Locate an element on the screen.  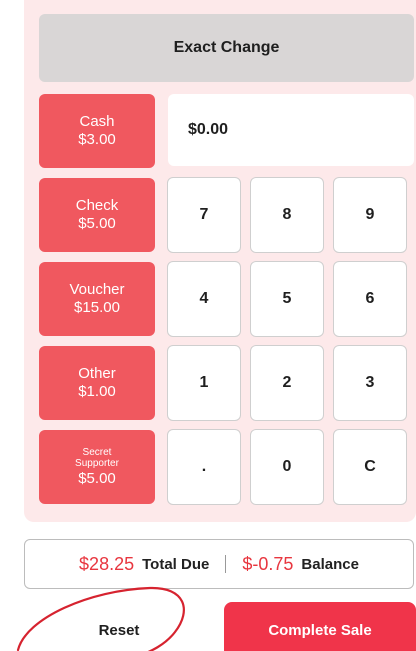
payment-amount: $3.00 is located at coordinates (97, 139).